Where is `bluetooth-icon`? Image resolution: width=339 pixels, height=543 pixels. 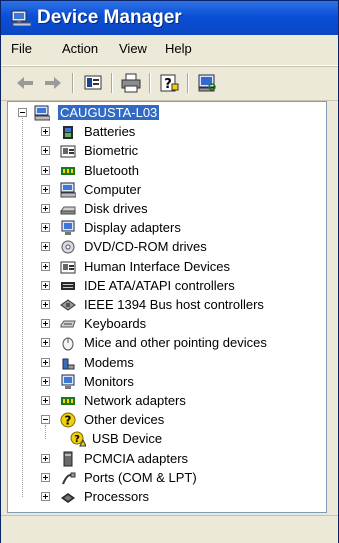
bluetooth-icon is located at coordinates (68, 170).